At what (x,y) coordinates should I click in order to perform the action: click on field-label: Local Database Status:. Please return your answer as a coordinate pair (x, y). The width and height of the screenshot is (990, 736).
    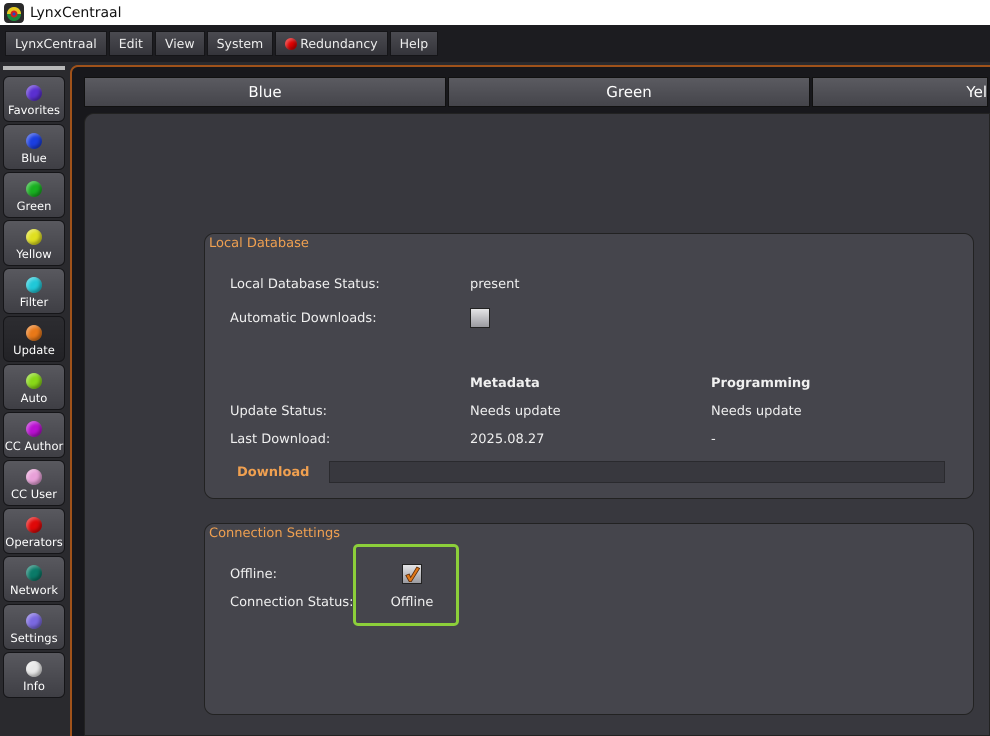
    Looking at the image, I should click on (305, 285).